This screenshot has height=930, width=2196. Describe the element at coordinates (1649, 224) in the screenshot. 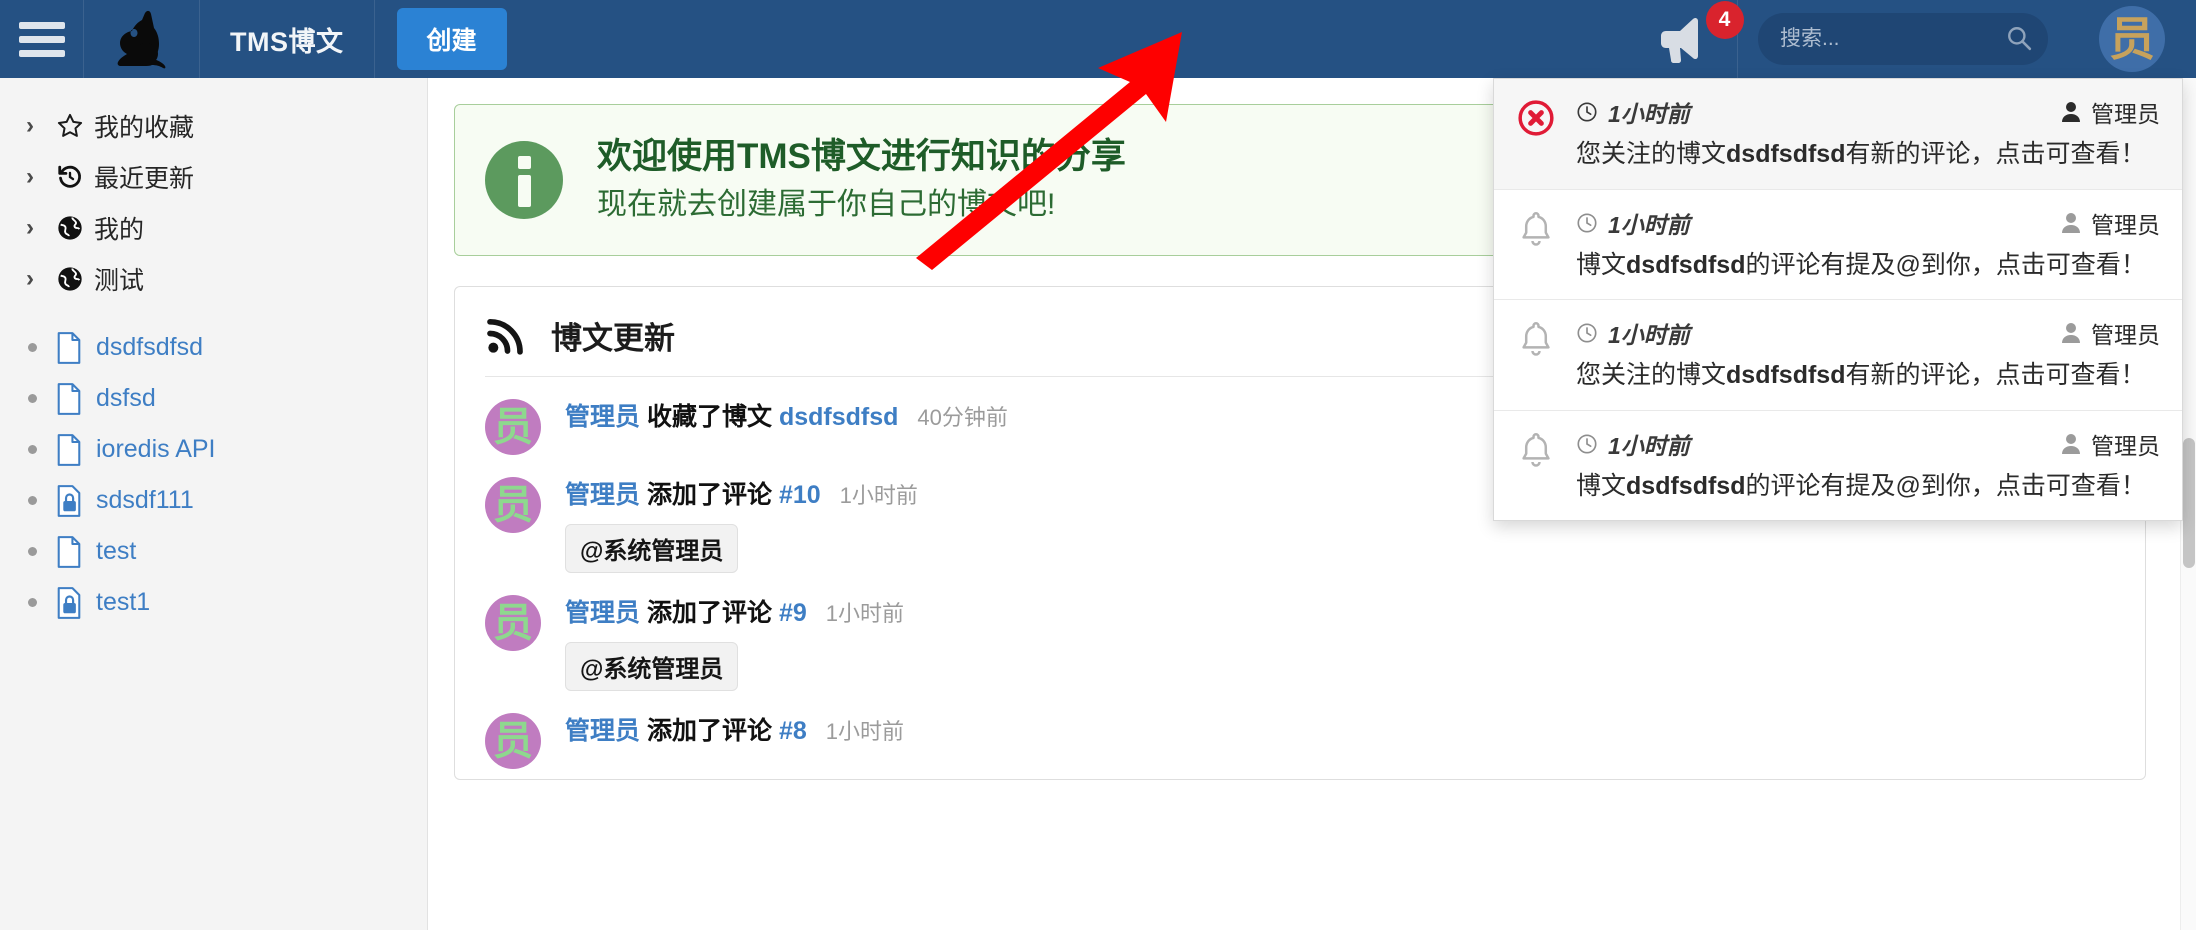

I see `notification-time: 1小时前` at that location.